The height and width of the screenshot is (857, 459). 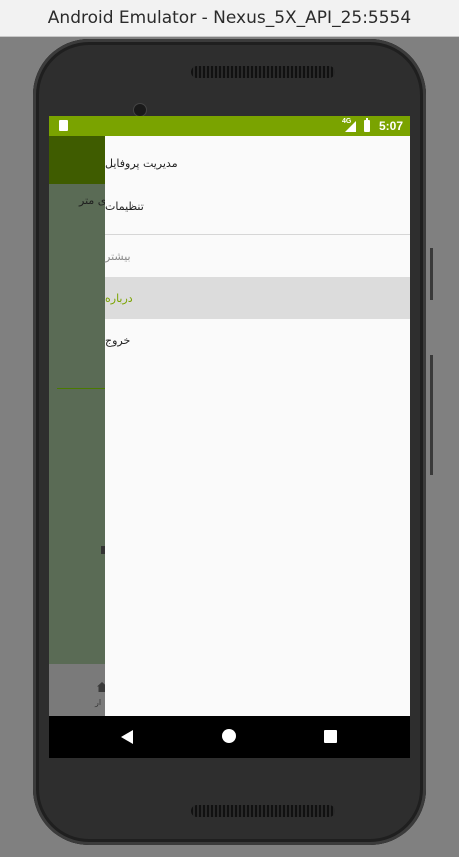 I want to click on signal-icon, so click(x=350, y=126).